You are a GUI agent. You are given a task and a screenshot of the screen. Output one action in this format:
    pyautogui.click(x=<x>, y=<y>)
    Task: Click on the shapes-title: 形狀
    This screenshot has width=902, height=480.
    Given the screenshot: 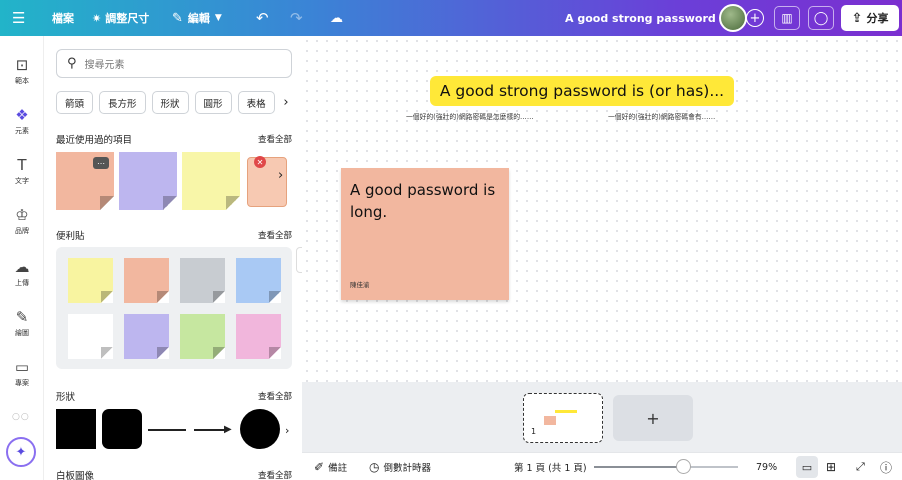 What is the action you would take?
    pyautogui.click(x=66, y=397)
    